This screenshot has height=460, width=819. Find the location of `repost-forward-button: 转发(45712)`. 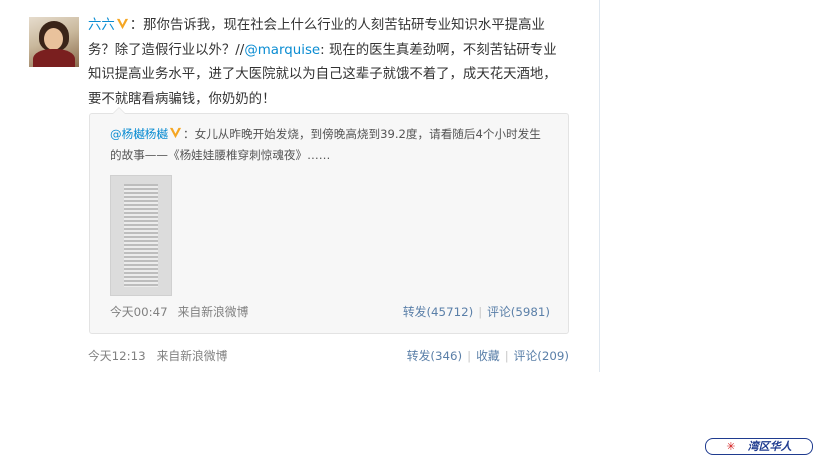

repost-forward-button: 转发(45712) is located at coordinates (438, 312).